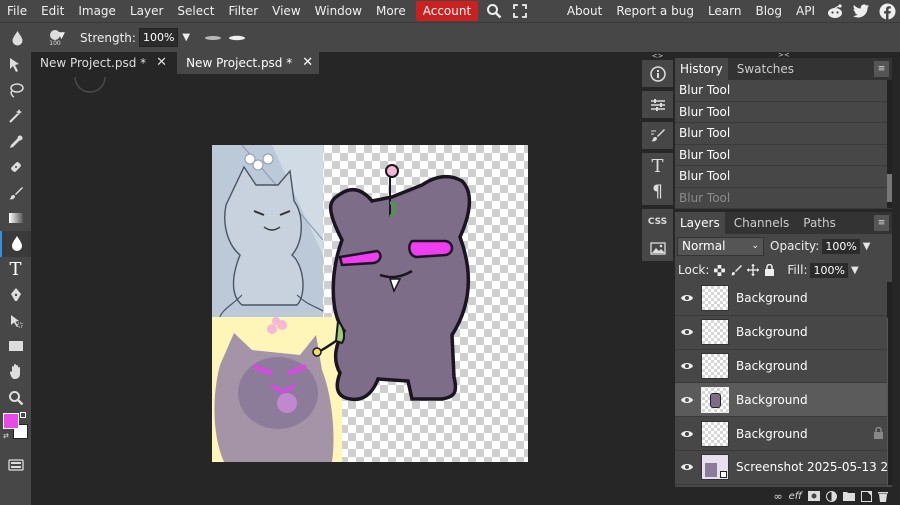 The height and width of the screenshot is (505, 900). I want to click on history-scroll-thumb, so click(889, 188).